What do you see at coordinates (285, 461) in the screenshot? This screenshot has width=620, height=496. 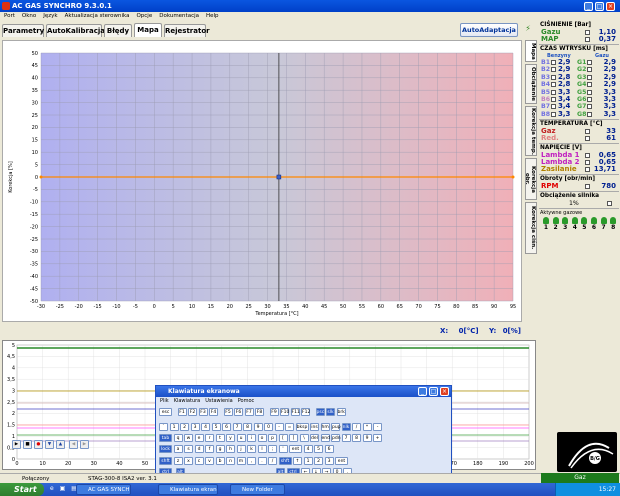 I see `key: shft` at bounding box center [285, 461].